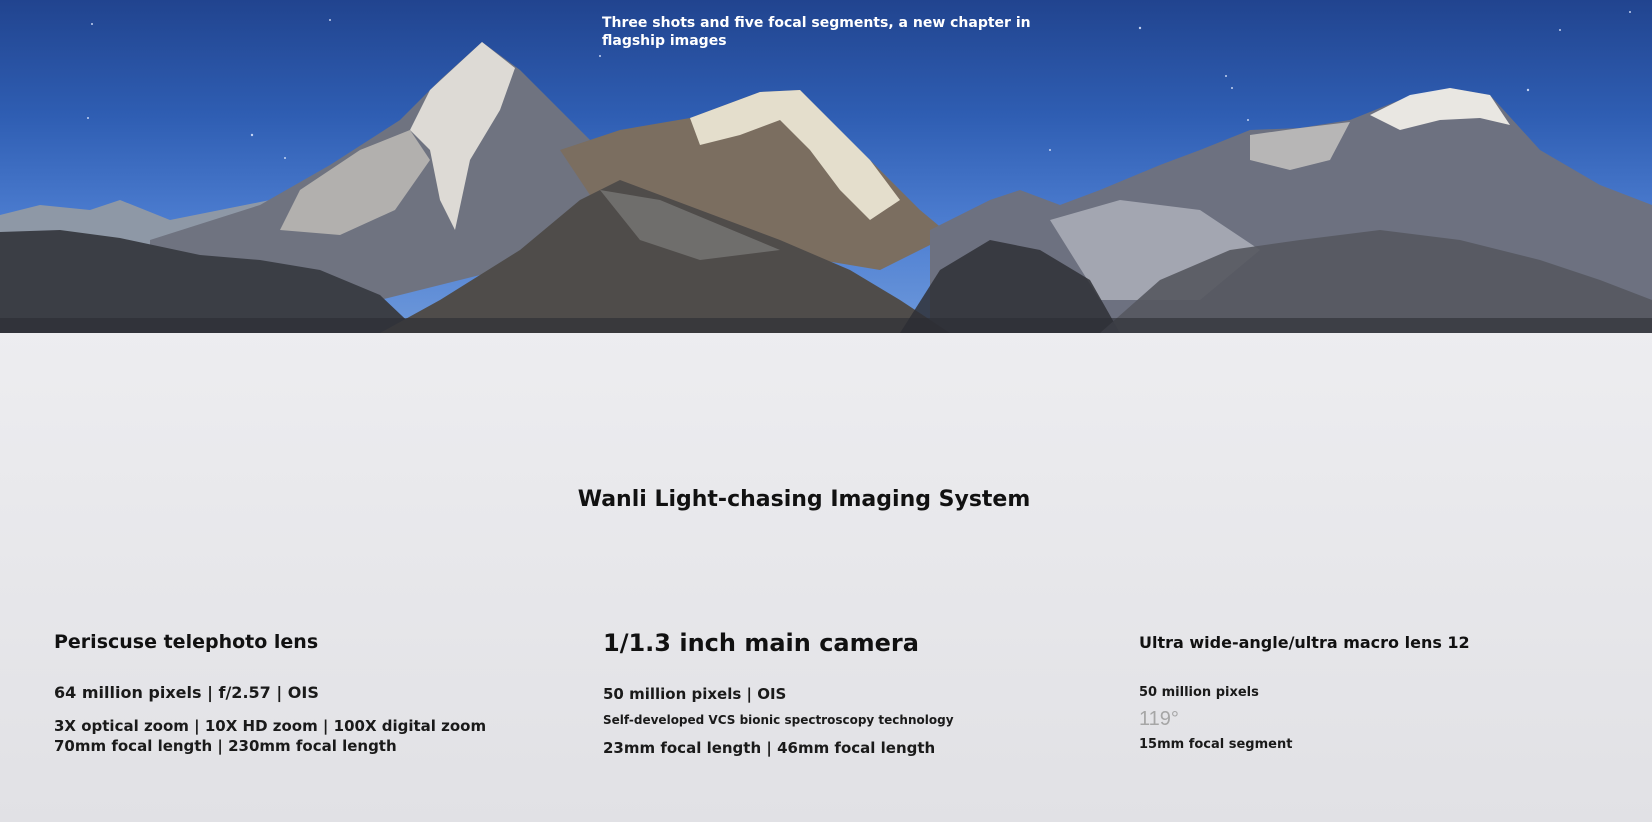 This screenshot has width=1652, height=822. I want to click on lens-heading: 1/1.3 inch main camera, so click(761, 643).